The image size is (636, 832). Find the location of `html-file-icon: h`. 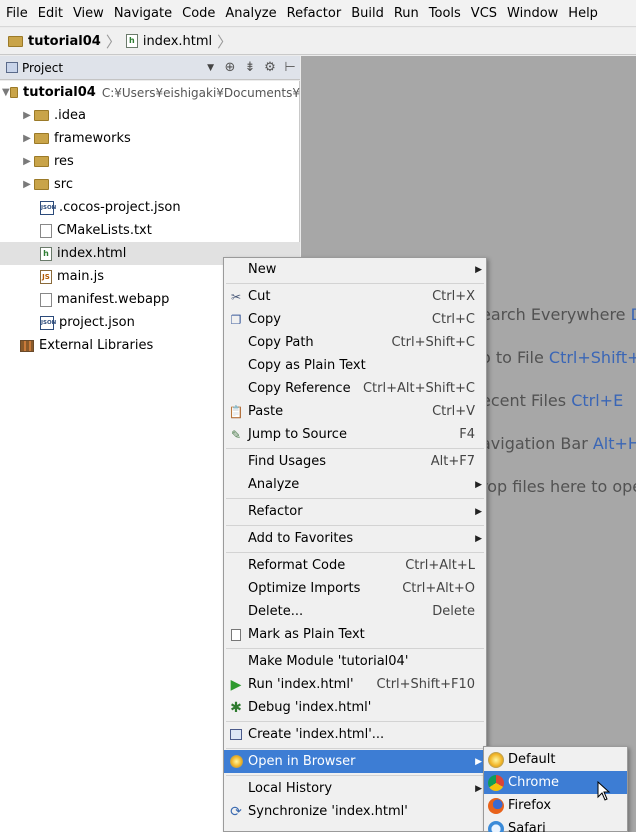

html-file-icon: h is located at coordinates (131, 41).